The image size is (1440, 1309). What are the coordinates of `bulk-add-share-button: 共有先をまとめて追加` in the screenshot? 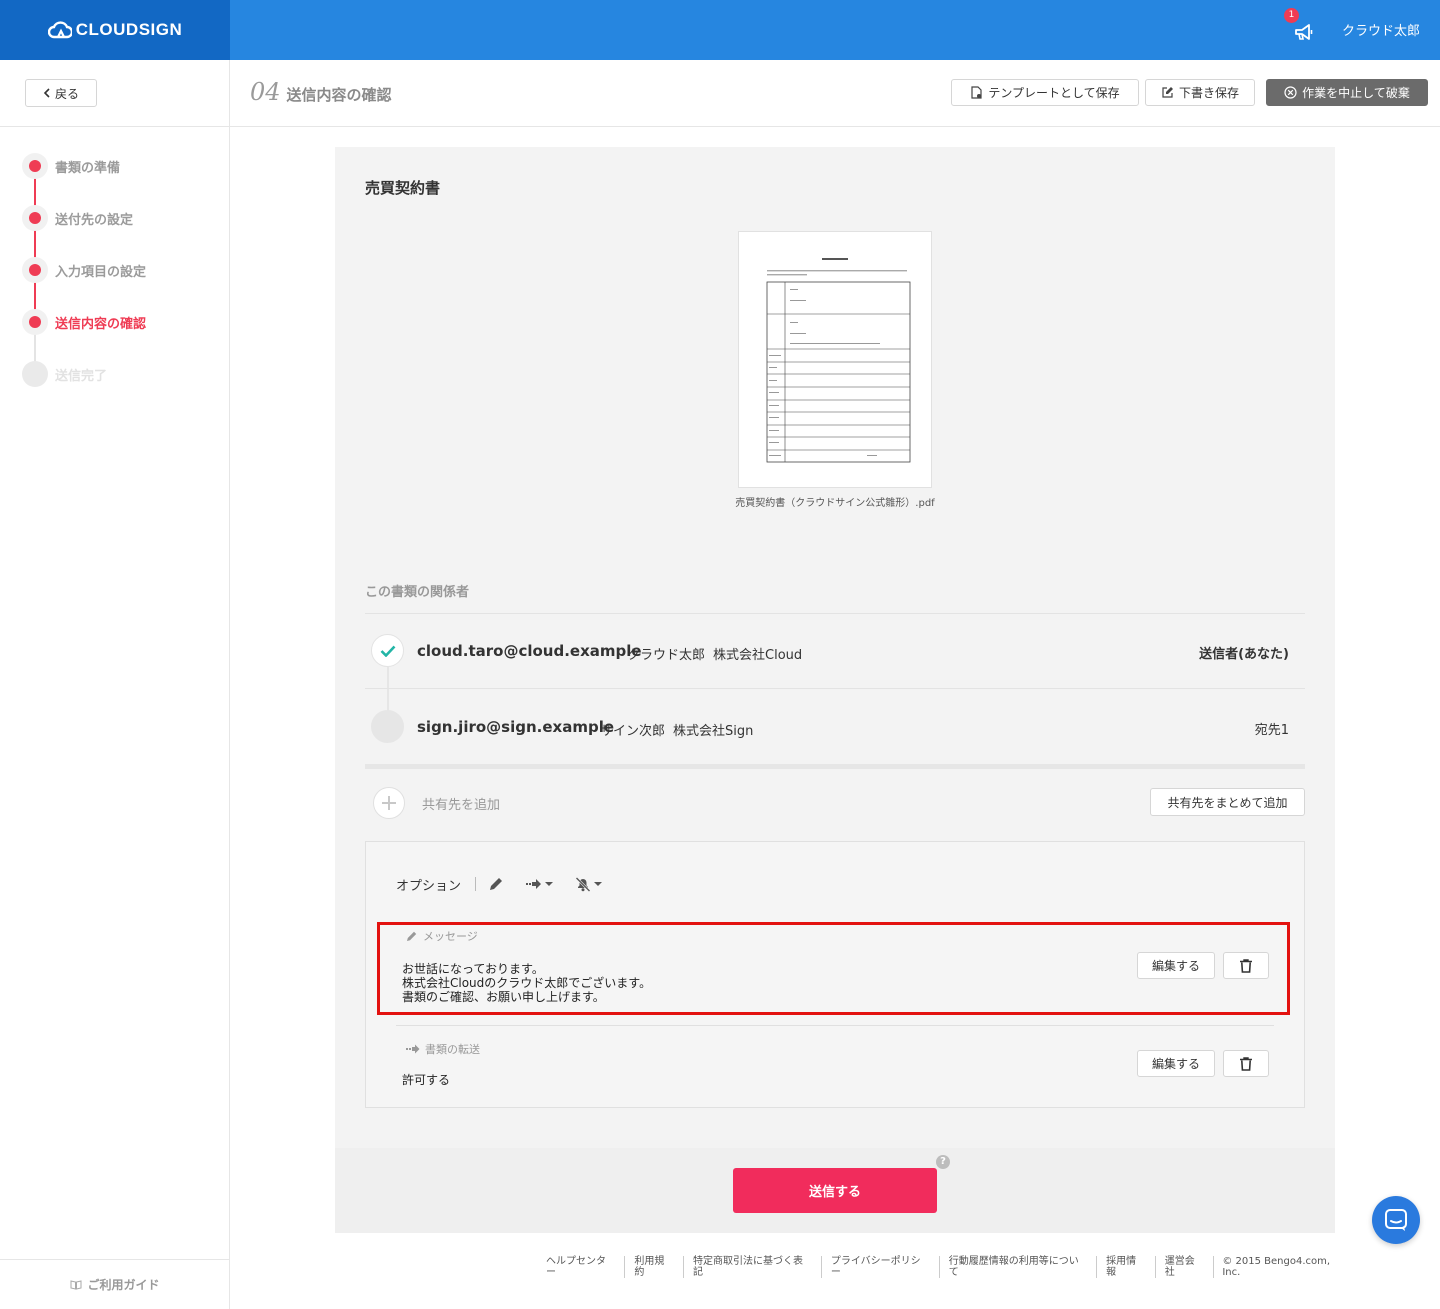 It's located at (1227, 802).